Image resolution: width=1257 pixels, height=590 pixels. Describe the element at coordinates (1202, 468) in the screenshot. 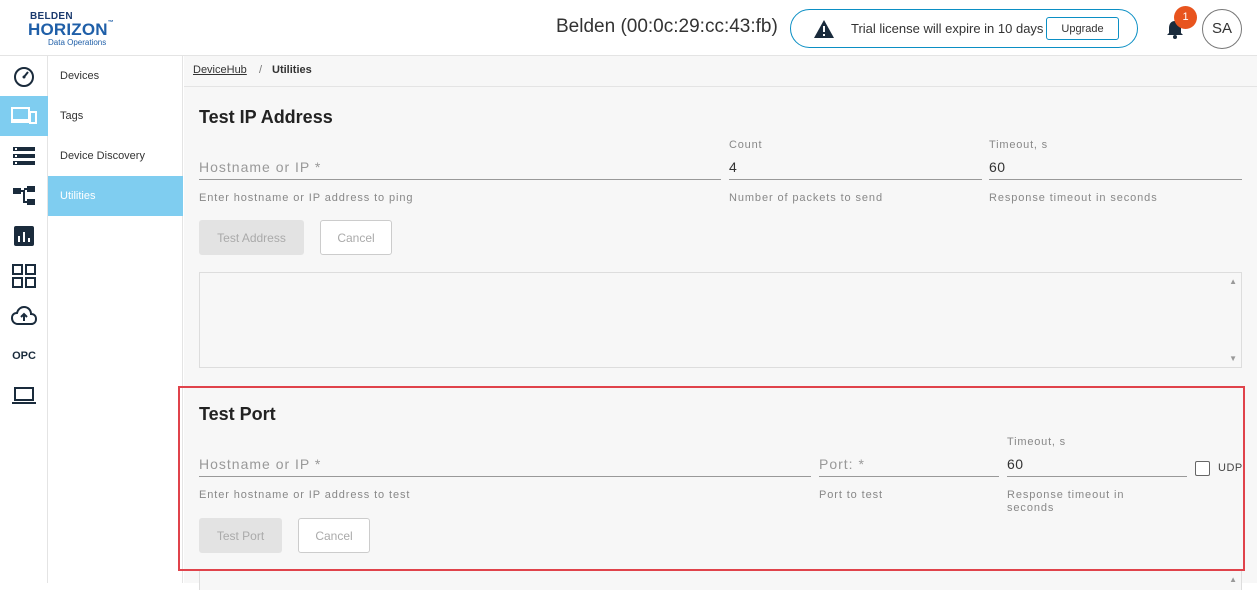

I see `udp-checkbox` at that location.